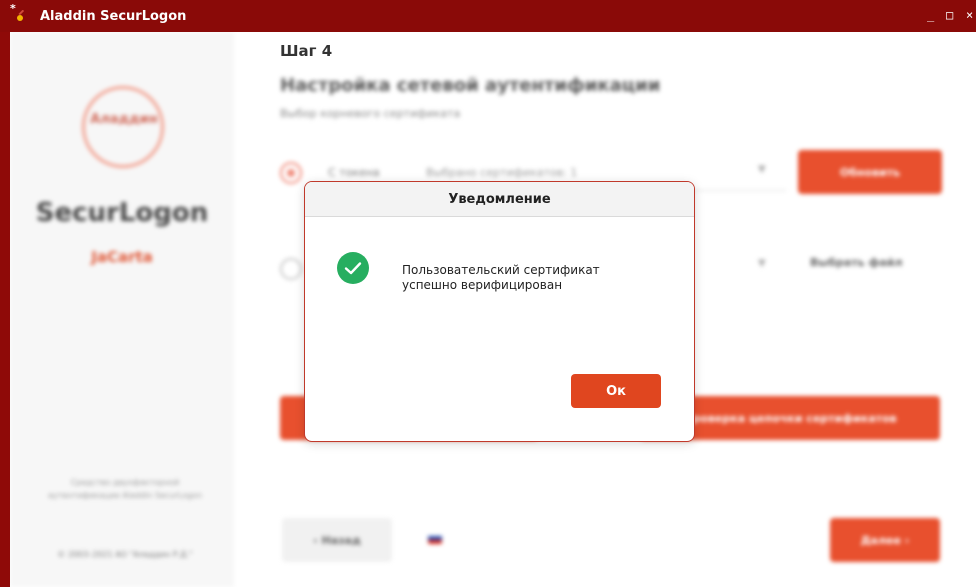 This screenshot has height=587, width=976. Describe the element at coordinates (124, 119) in the screenshot. I see `logo-text: Аладдин` at that location.